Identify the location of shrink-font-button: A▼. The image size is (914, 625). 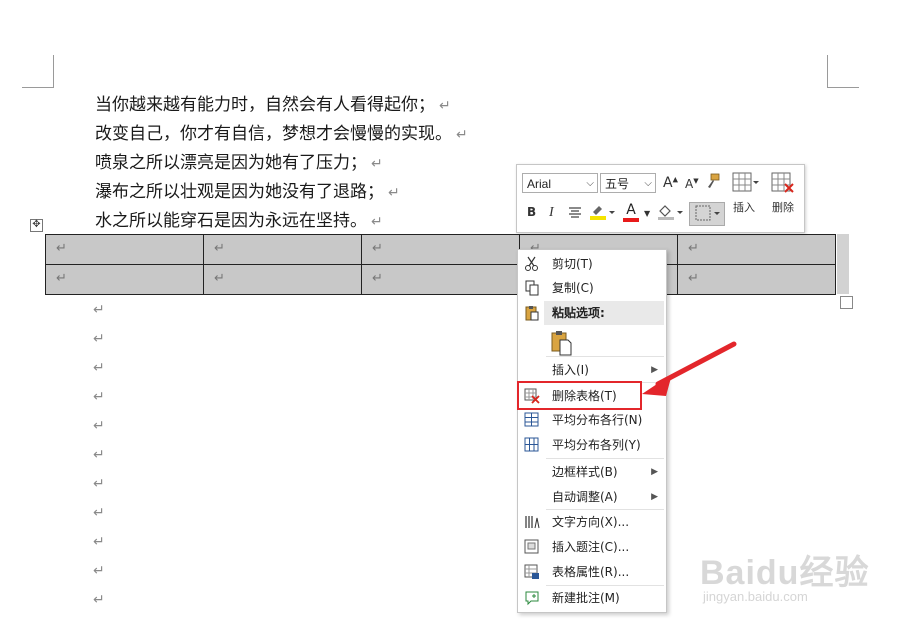
(692, 184).